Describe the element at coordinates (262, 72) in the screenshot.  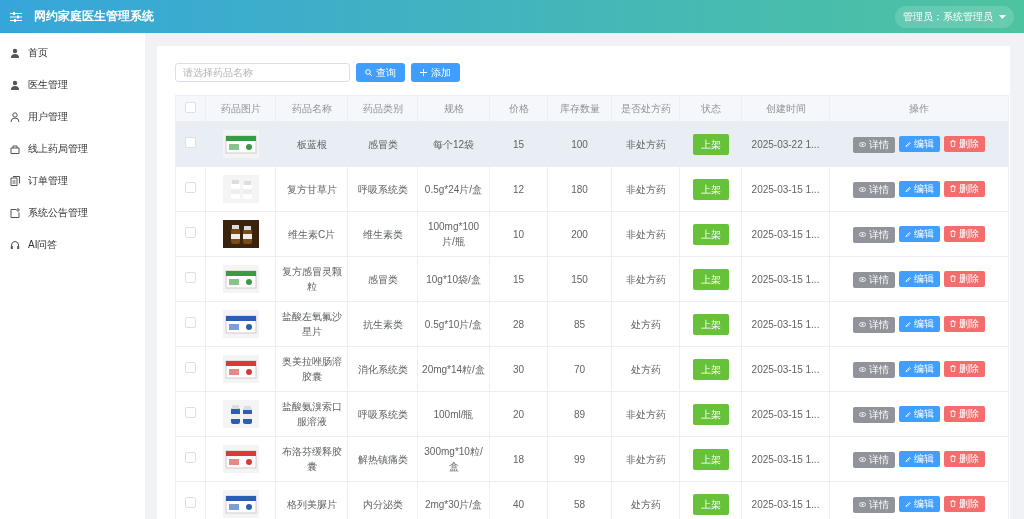
I see `search-field: 请选择药品名称` at that location.